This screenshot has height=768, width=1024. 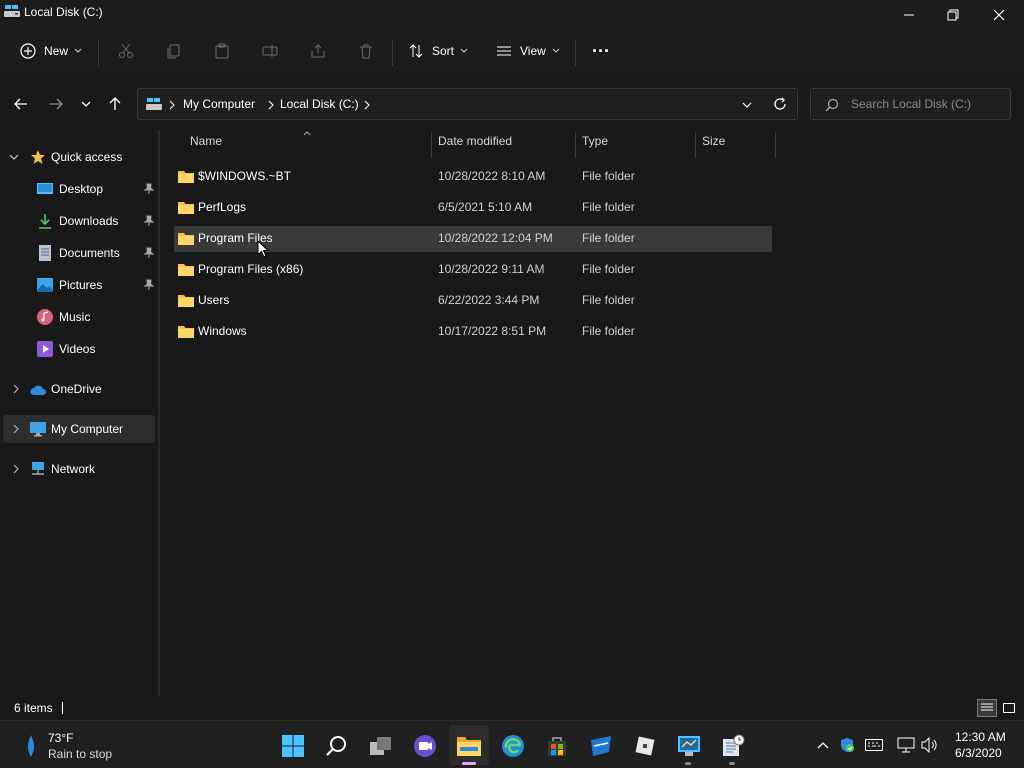 I want to click on sidebar-item-my-computer: My Computer, so click(x=79, y=429).